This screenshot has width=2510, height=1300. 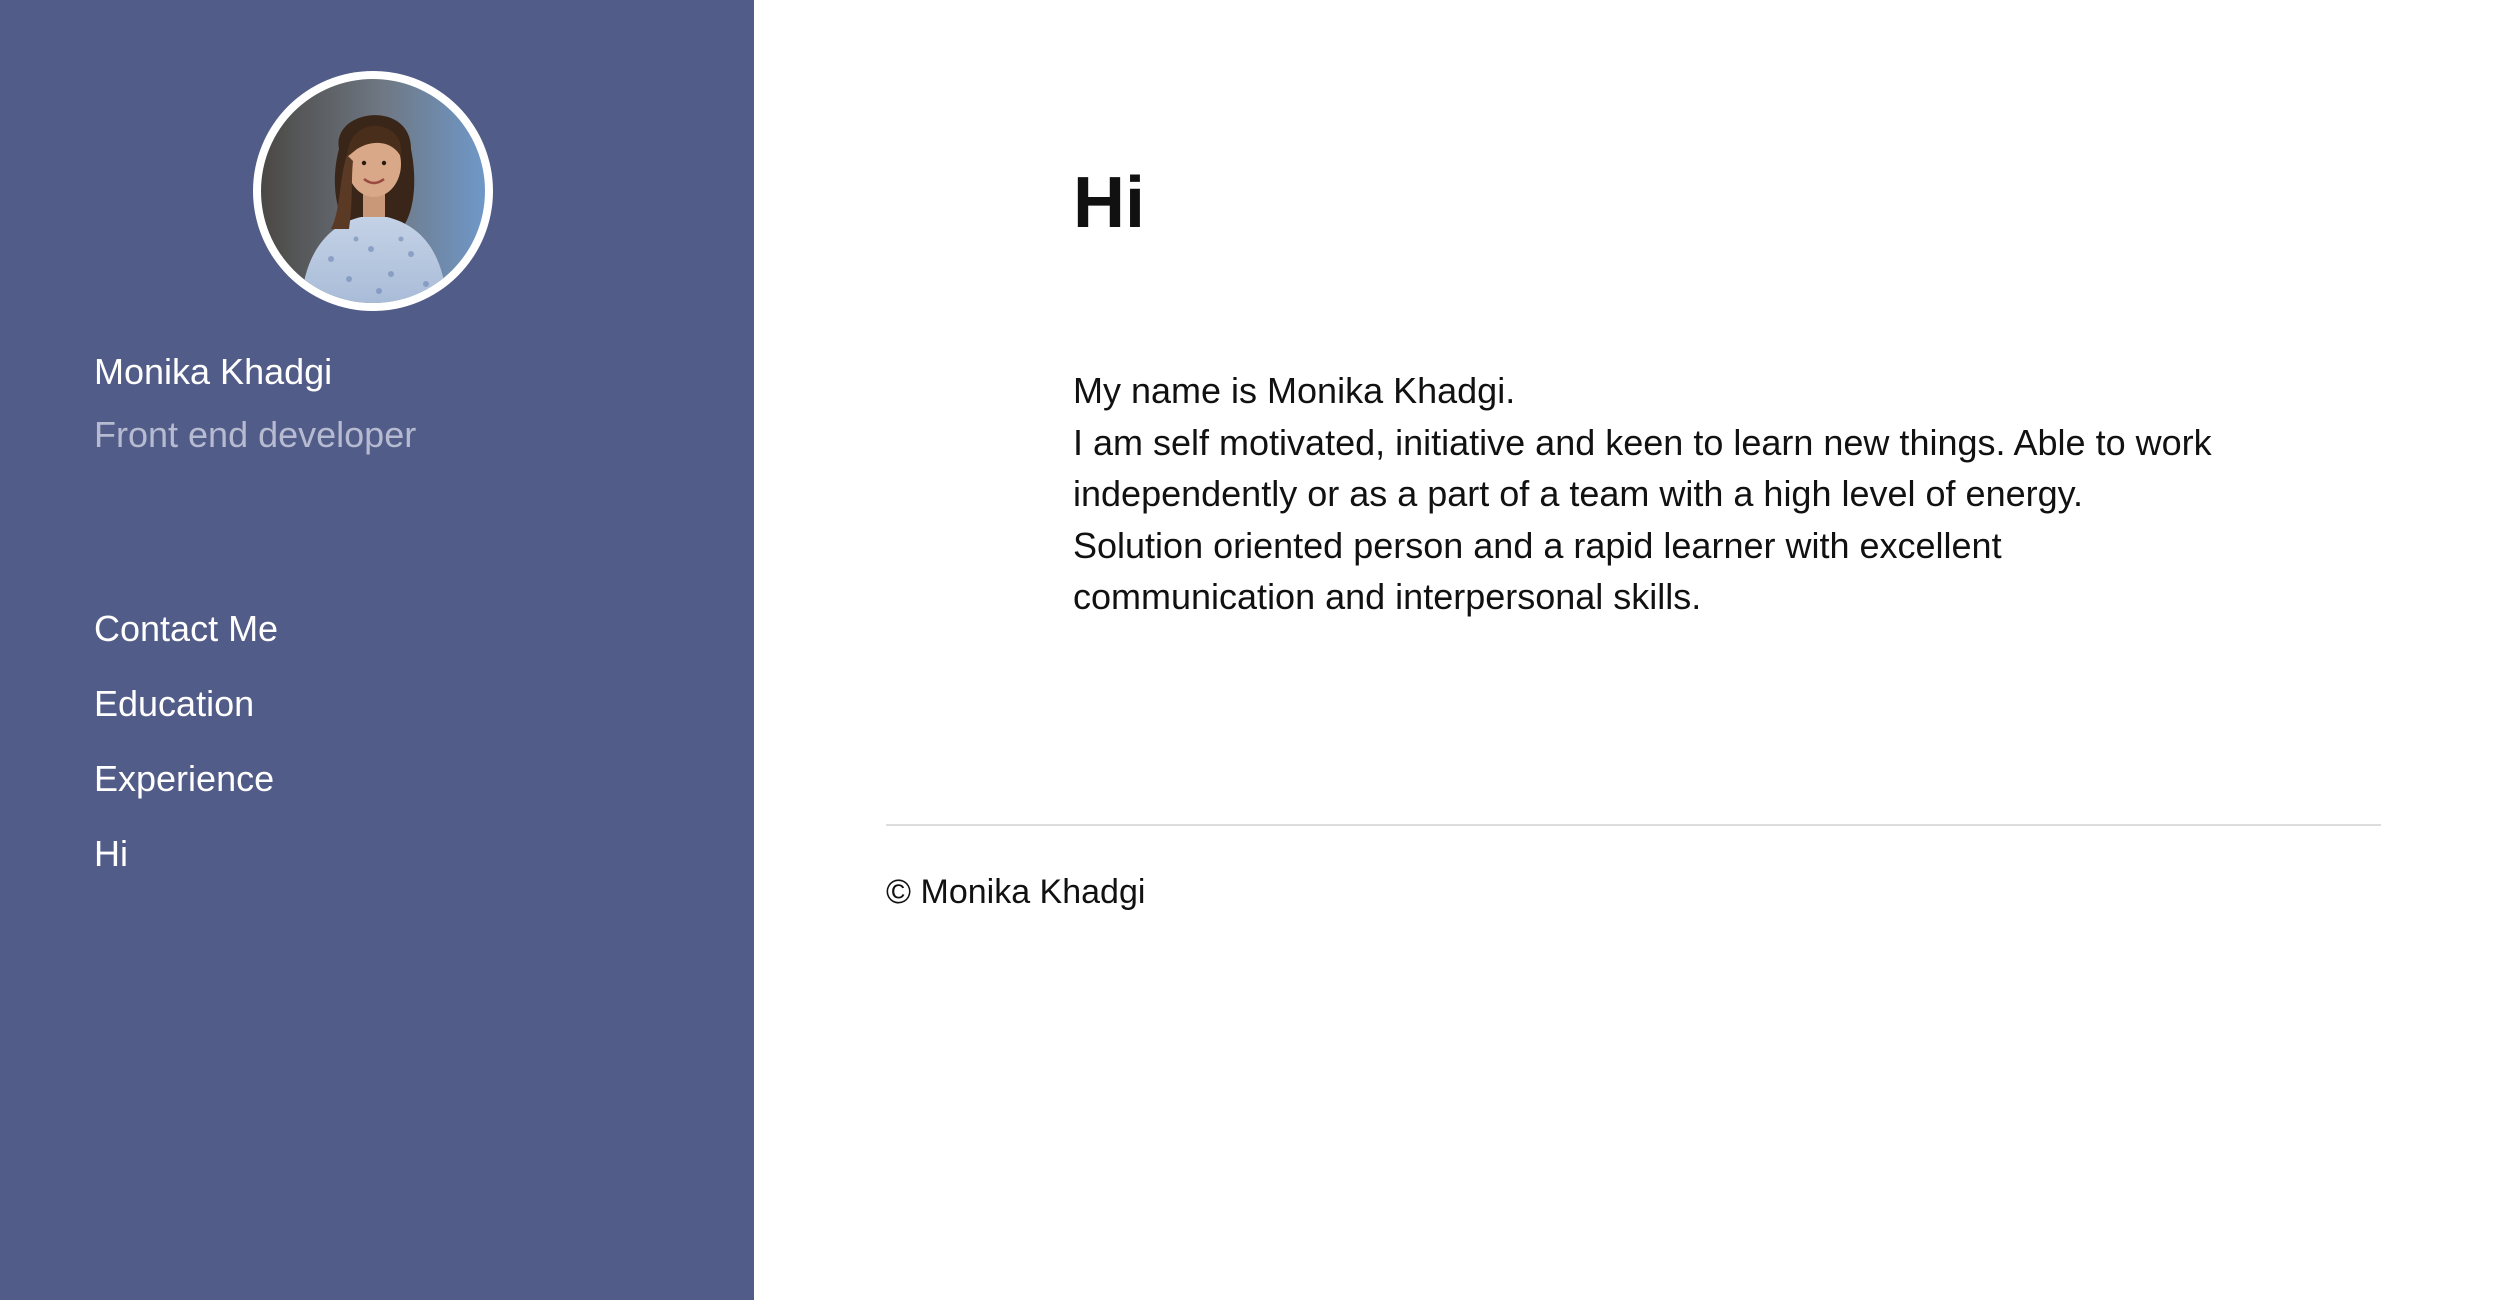 I want to click on footer-divider, so click(x=1633, y=825).